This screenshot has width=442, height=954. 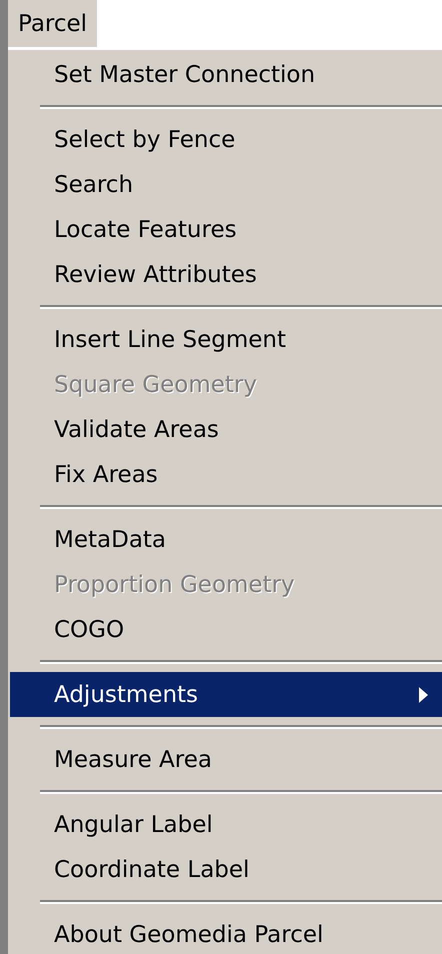 I want to click on menu-item: Fix Areas, so click(x=226, y=474).